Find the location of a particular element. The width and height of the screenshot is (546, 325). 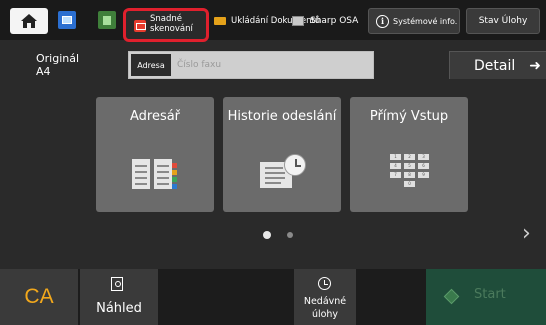

easy-scan-shortcut: Snadné skenování is located at coordinates (166, 25).